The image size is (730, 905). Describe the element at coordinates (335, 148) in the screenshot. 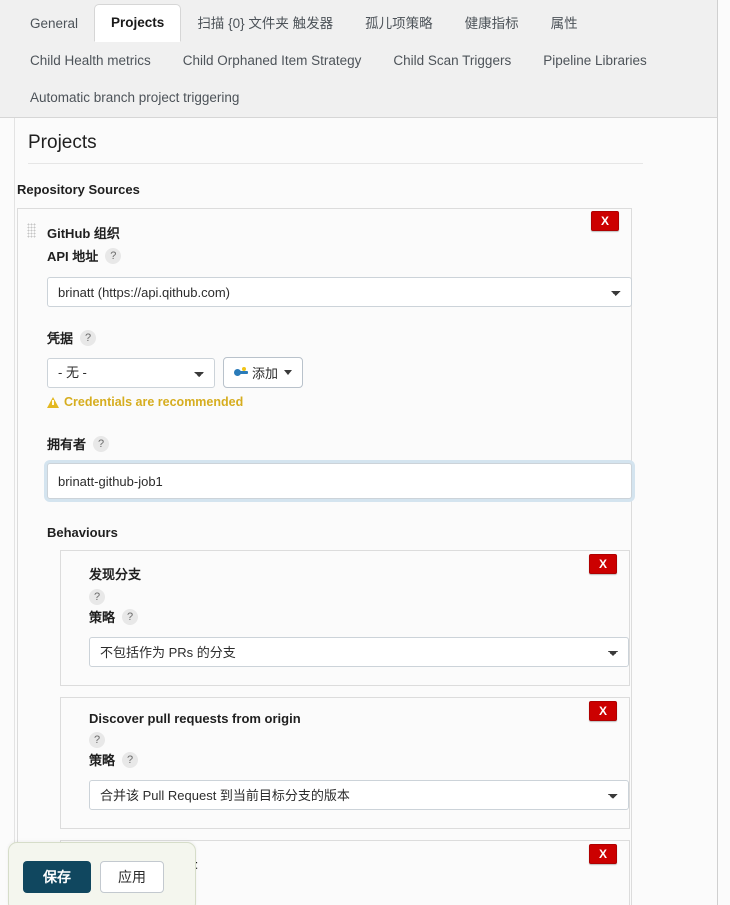

I see `page-title: Projects` at that location.